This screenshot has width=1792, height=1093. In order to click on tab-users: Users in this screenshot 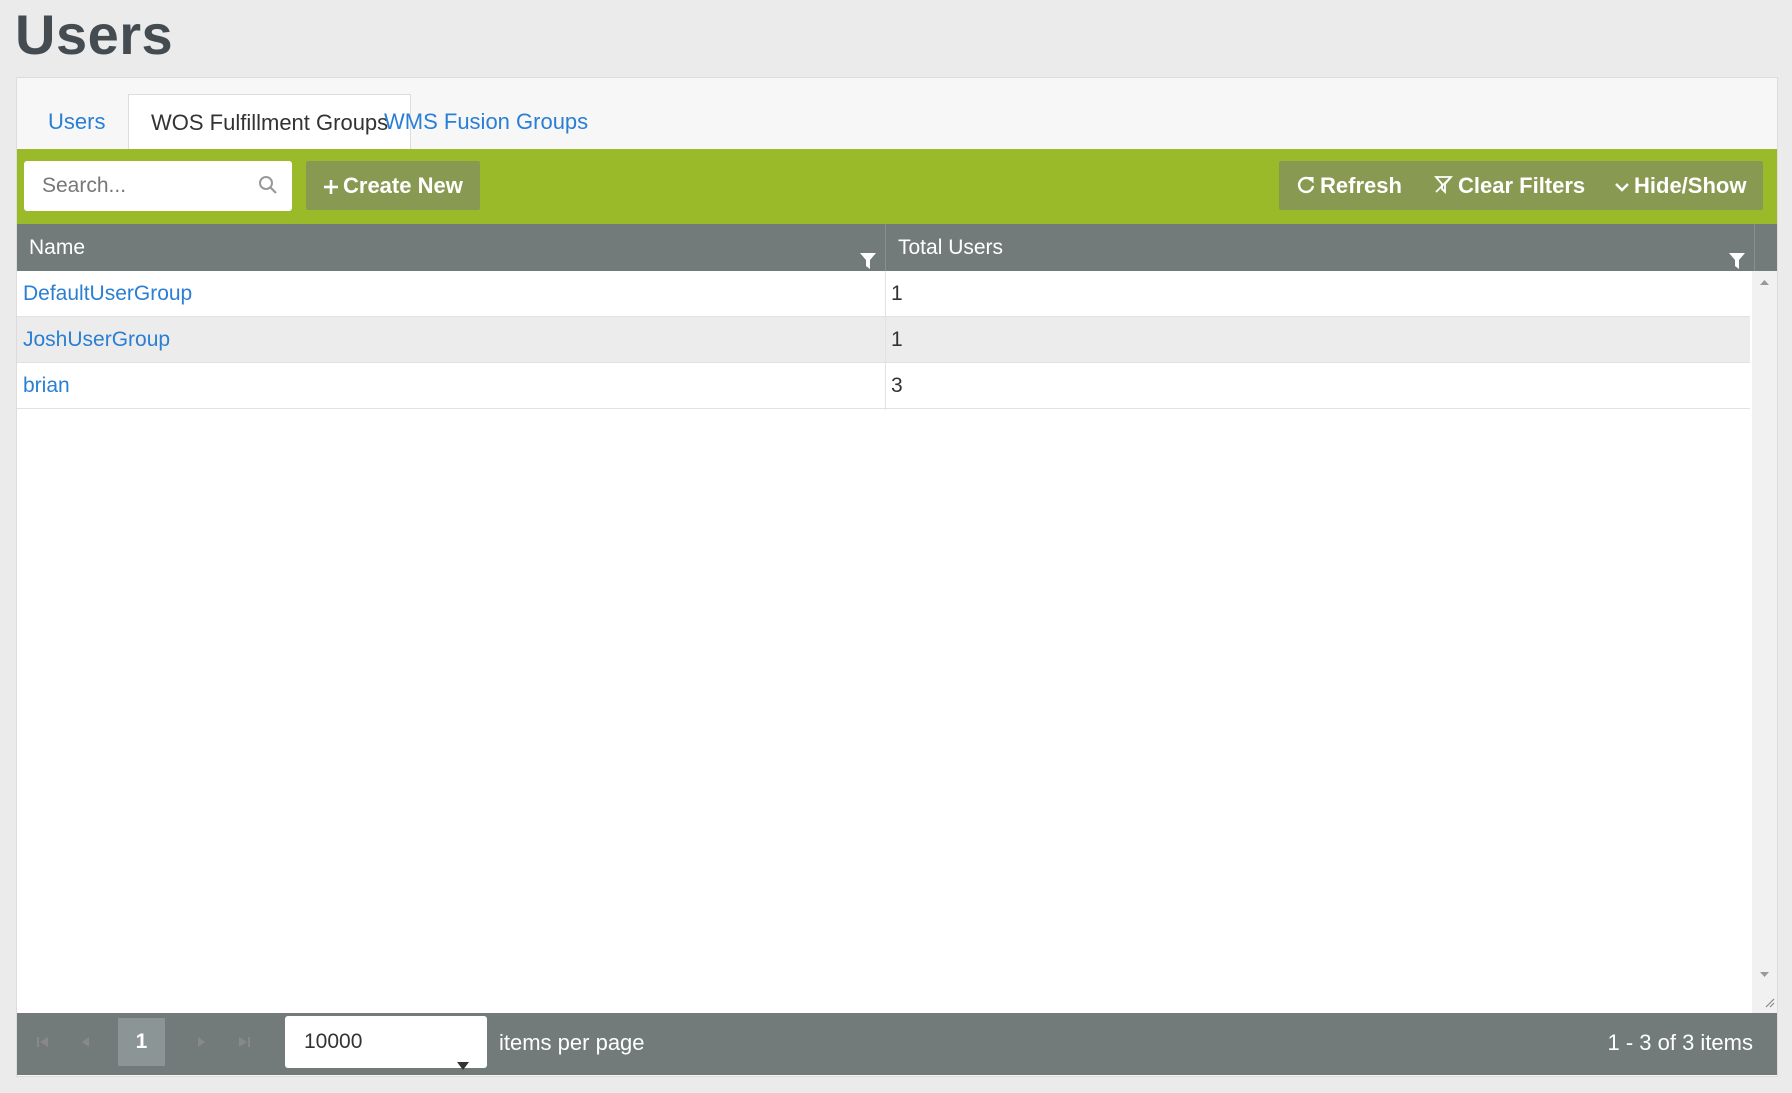, I will do `click(76, 121)`.